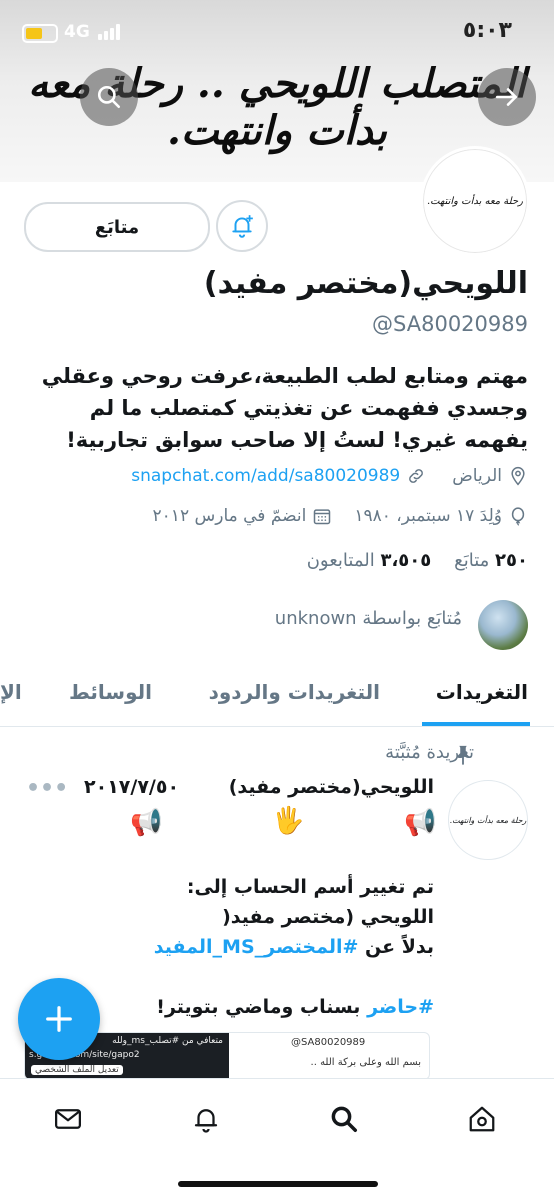  I want to click on status-bar: 4G ٥:٠٣, so click(277, 31).